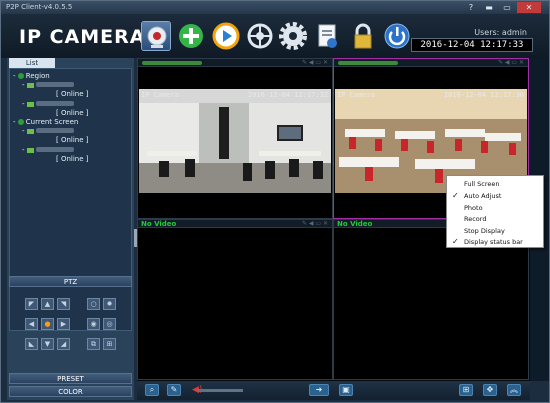  I want to click on cell-header: No Video ✎ ◀ ▭ ✕, so click(235, 224).